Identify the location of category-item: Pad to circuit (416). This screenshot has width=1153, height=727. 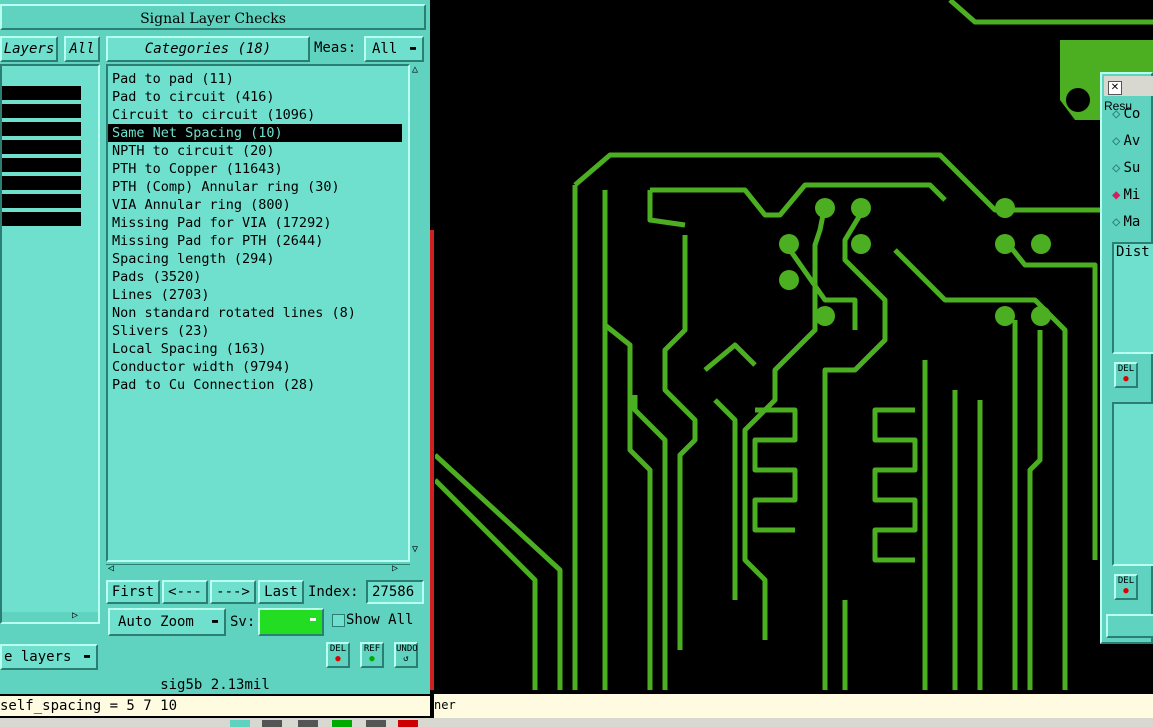
(258, 97).